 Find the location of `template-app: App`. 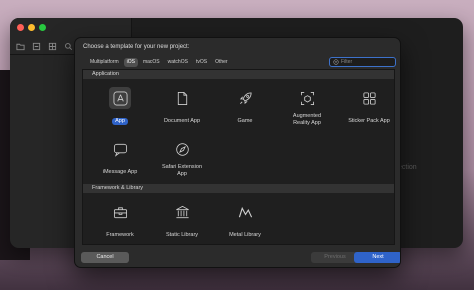

template-app: App is located at coordinates (120, 107).